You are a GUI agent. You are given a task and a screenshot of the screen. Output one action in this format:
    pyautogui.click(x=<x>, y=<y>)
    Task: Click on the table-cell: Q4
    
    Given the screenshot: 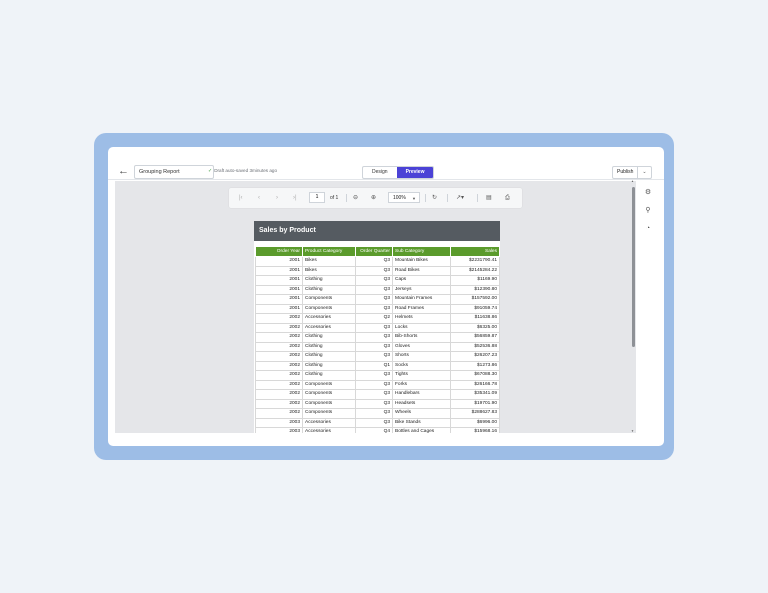 What is the action you would take?
    pyautogui.click(x=374, y=430)
    